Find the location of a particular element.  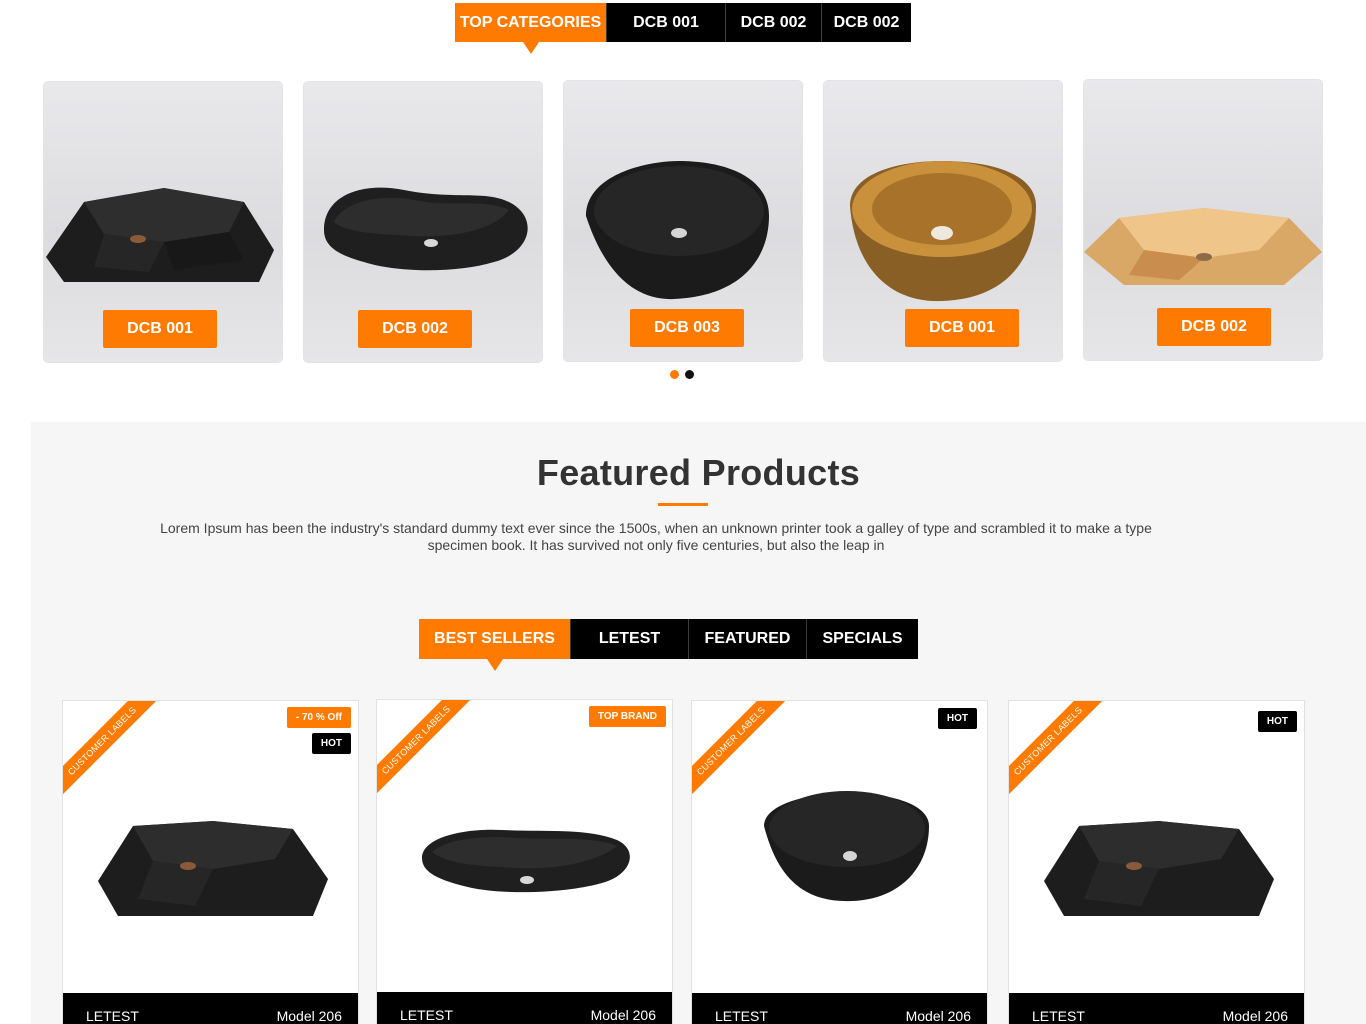

product-tabs: BEST SELLERS LETEST FEATURED SPECIALS is located at coordinates (668, 645).